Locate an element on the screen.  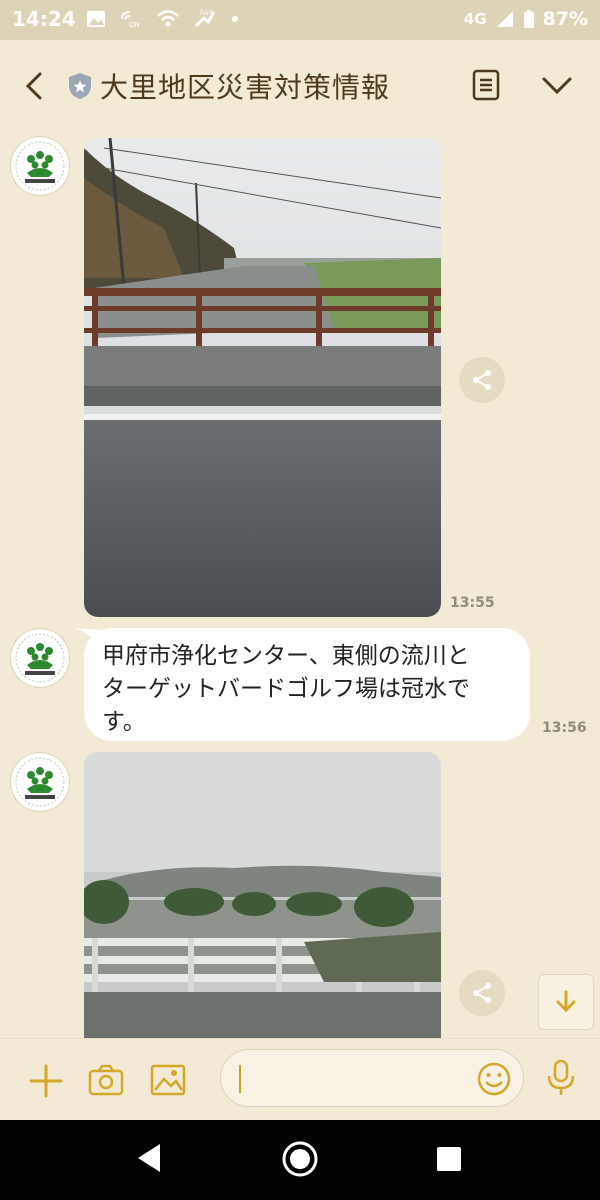
gallery-button is located at coordinates (168, 1082).